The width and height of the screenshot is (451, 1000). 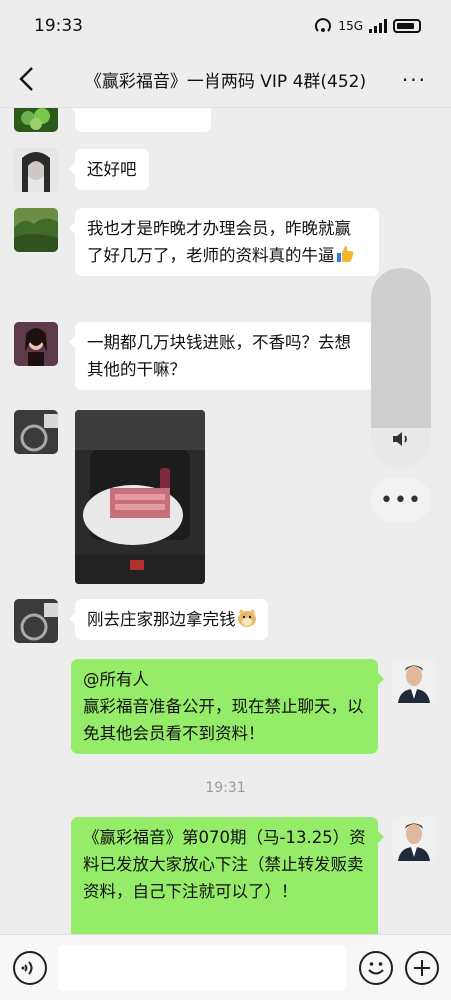 I want to click on plus-icon, so click(x=422, y=968).